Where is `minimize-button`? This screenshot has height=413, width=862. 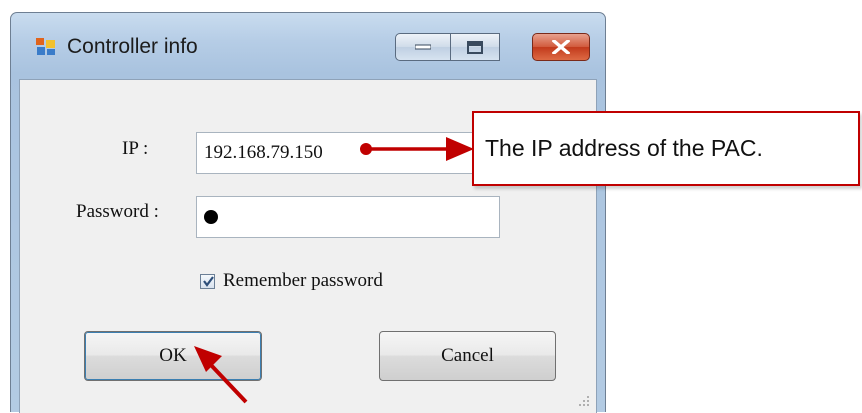
minimize-button is located at coordinates (423, 47).